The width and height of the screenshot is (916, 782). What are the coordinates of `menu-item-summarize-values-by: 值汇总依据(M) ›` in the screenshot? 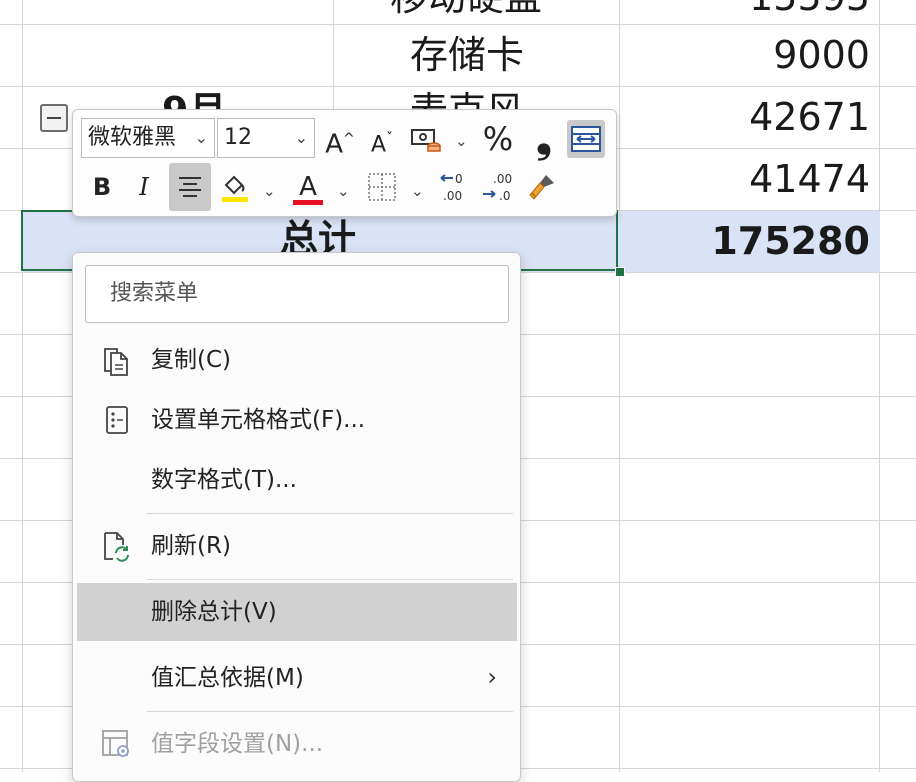 It's located at (297, 678).